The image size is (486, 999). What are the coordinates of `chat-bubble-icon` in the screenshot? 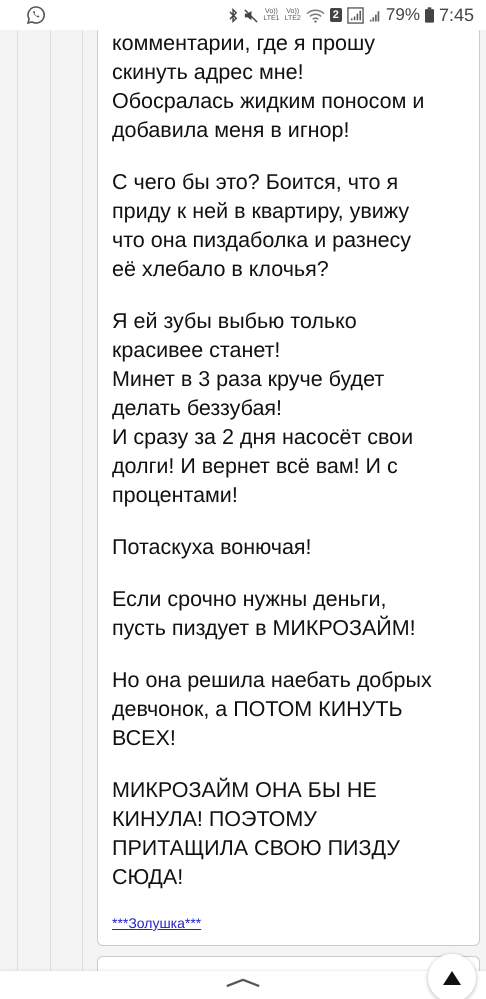 It's located at (36, 15).